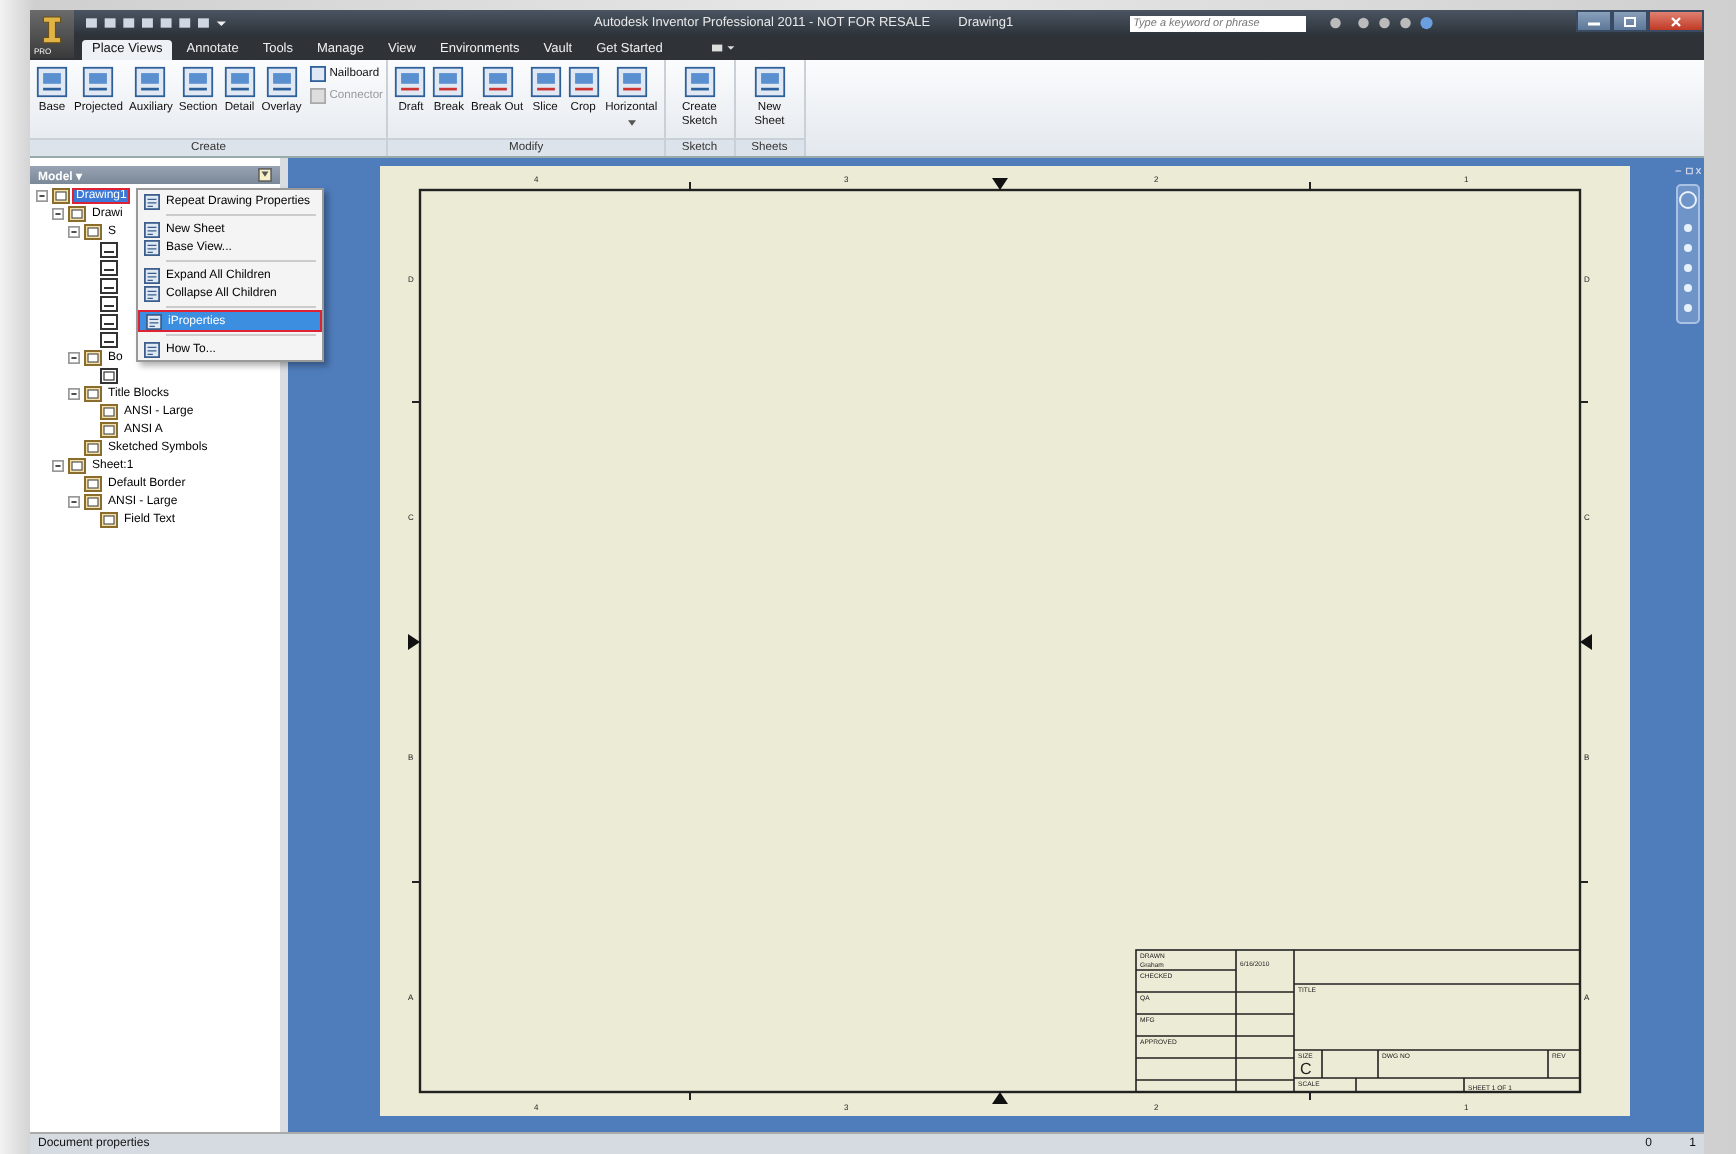 The height and width of the screenshot is (1154, 1736). I want to click on navigation-bar-icon, so click(1688, 254).